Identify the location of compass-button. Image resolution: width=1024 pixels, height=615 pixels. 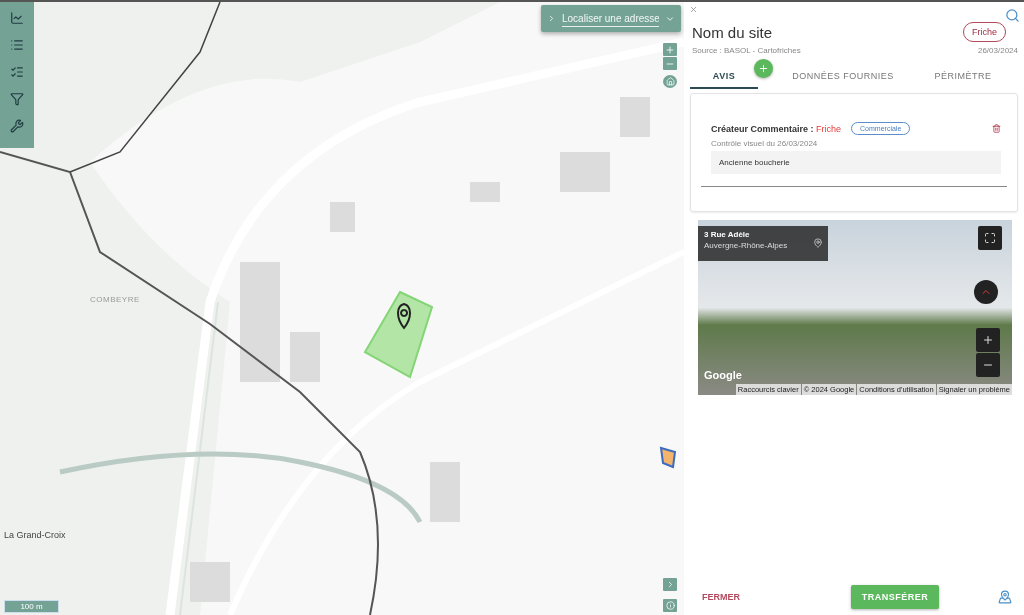
(986, 292).